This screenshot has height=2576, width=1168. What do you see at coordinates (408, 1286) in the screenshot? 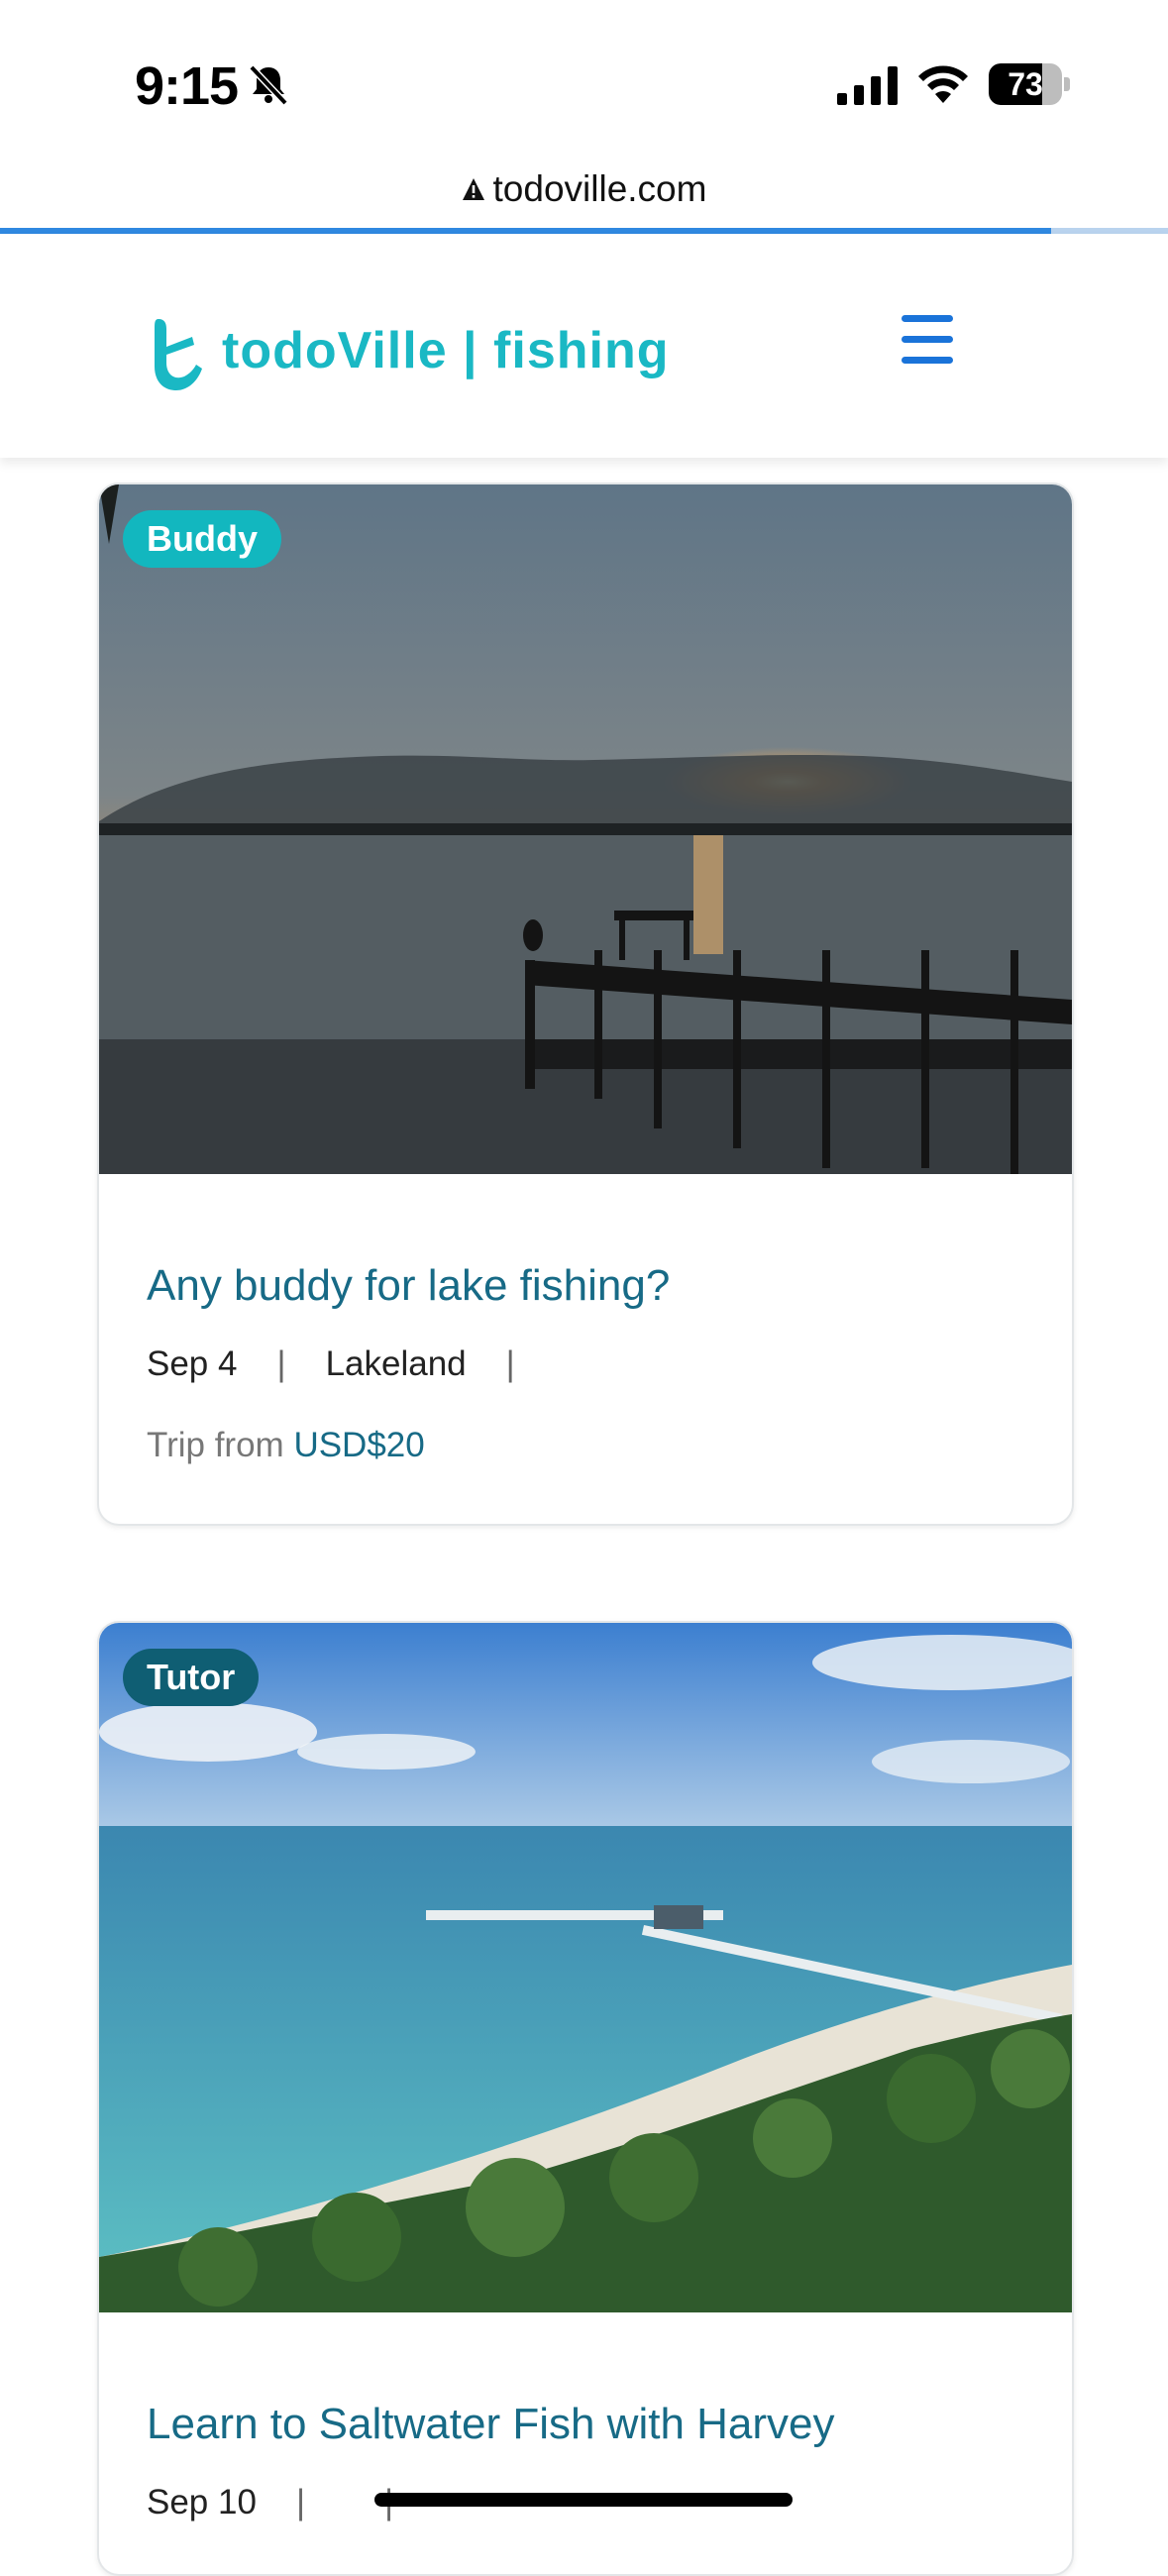
I see `card-title: Any buddy for lake fishing?` at bounding box center [408, 1286].